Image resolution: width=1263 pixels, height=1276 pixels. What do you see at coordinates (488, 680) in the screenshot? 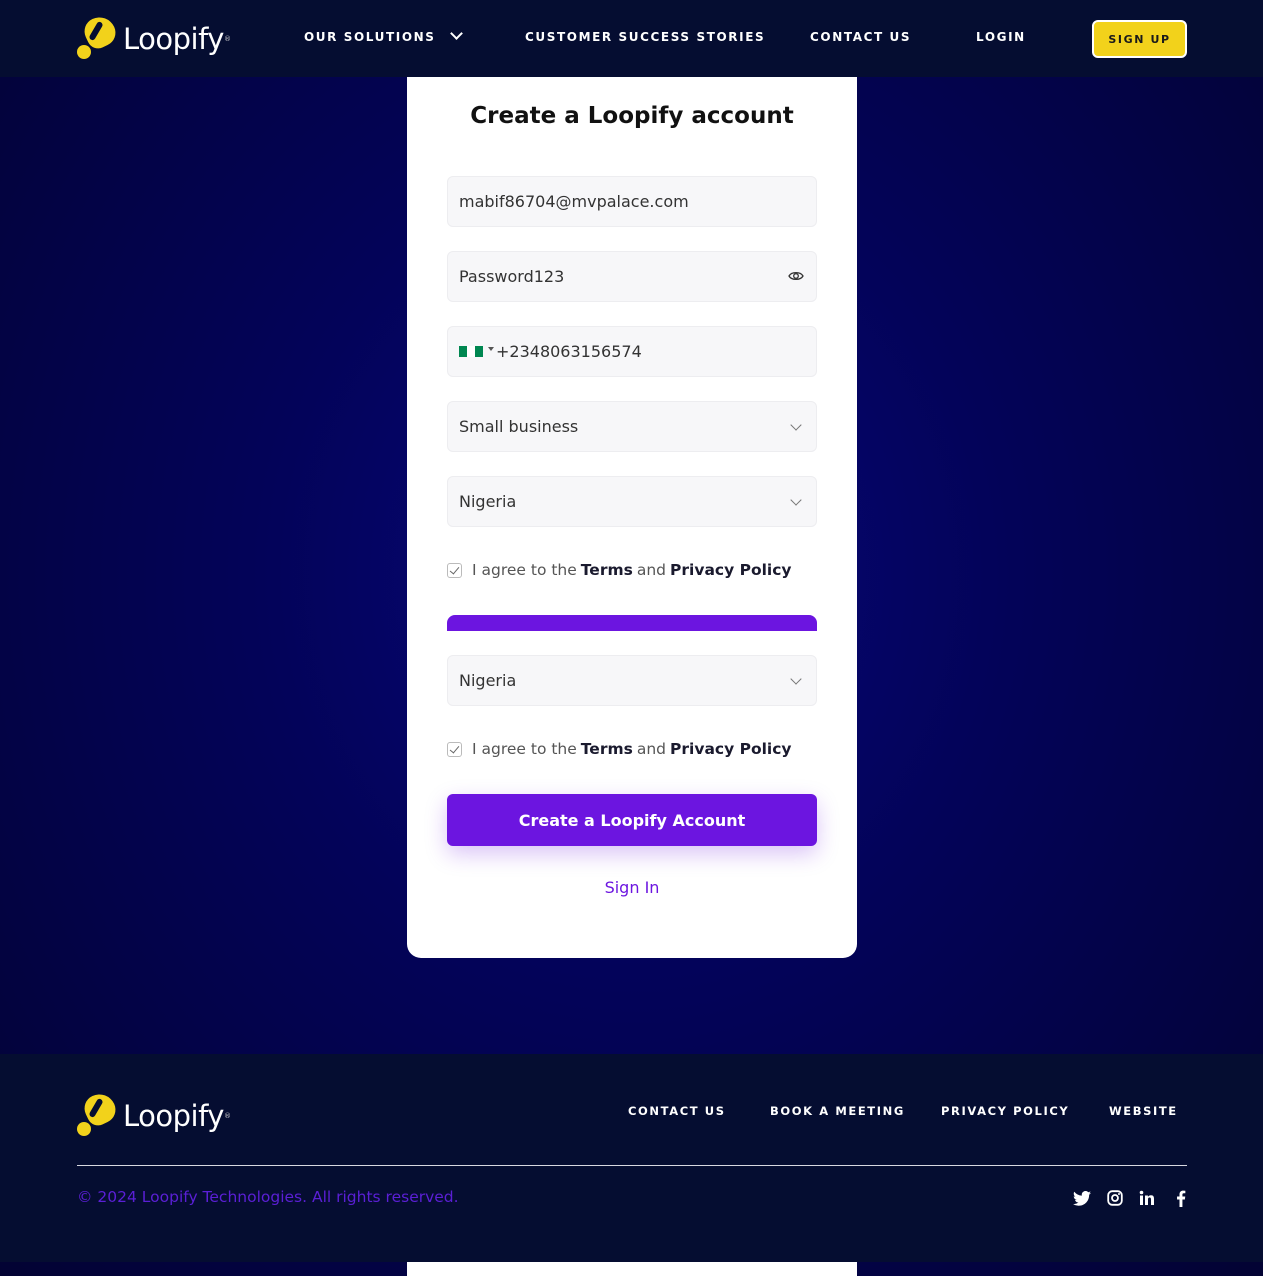
I see `country-value-duplicate: Nigeria` at bounding box center [488, 680].